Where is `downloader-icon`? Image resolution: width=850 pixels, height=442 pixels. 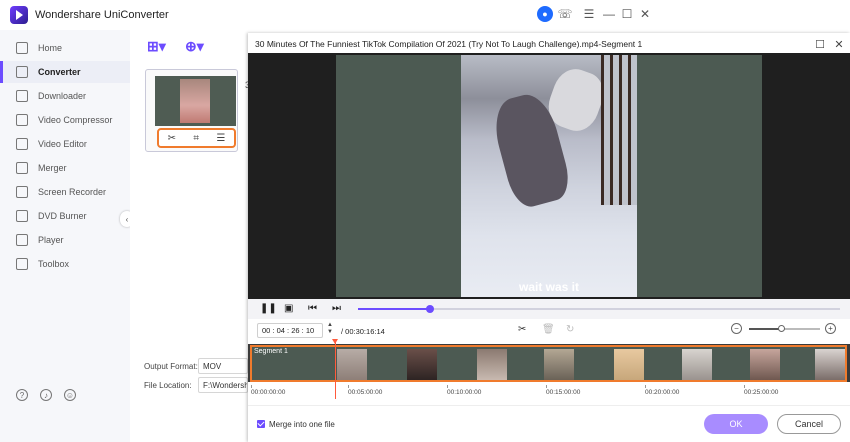
downloader-icon is located at coordinates (22, 96).